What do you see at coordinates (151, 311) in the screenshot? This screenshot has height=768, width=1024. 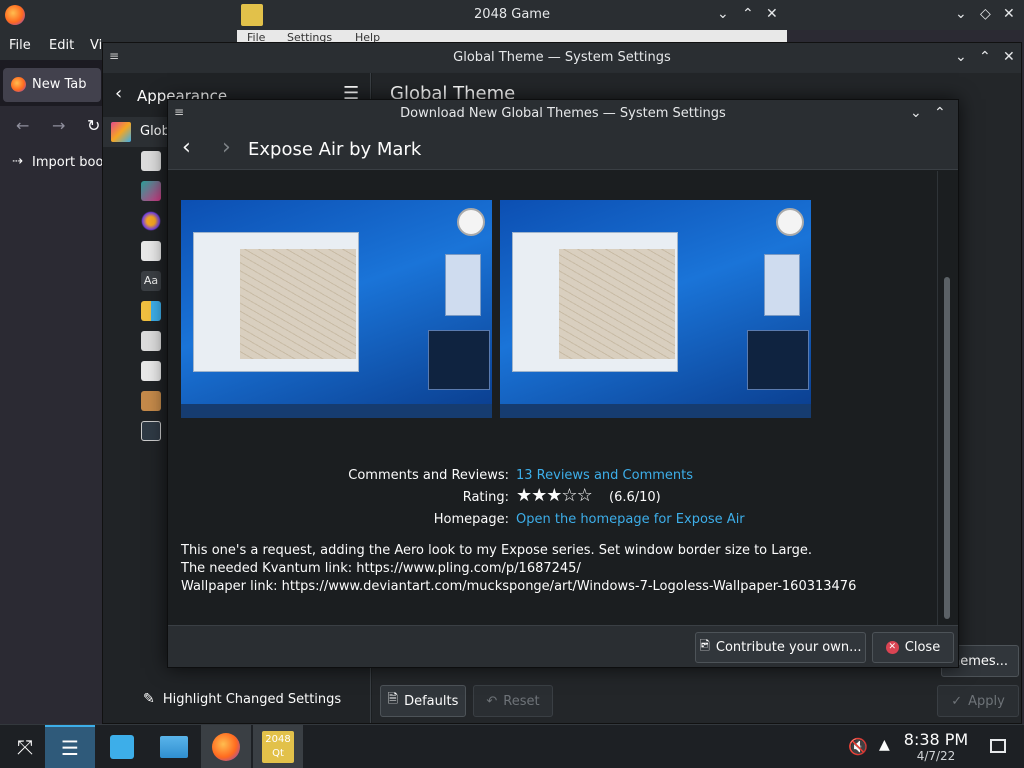 I see `icons-icon` at bounding box center [151, 311].